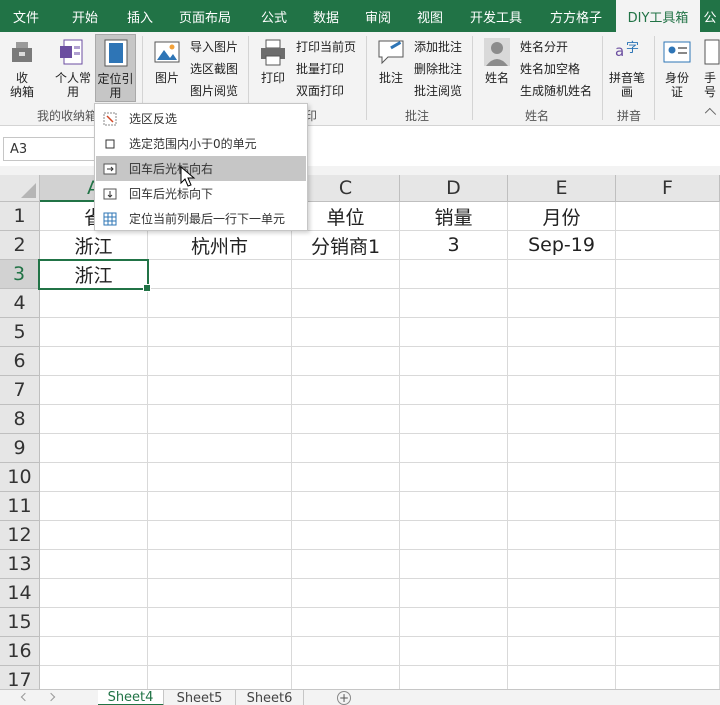 Image resolution: width=720 pixels, height=705 pixels. Describe the element at coordinates (668, 448) in the screenshot. I see `cell-f9` at that location.